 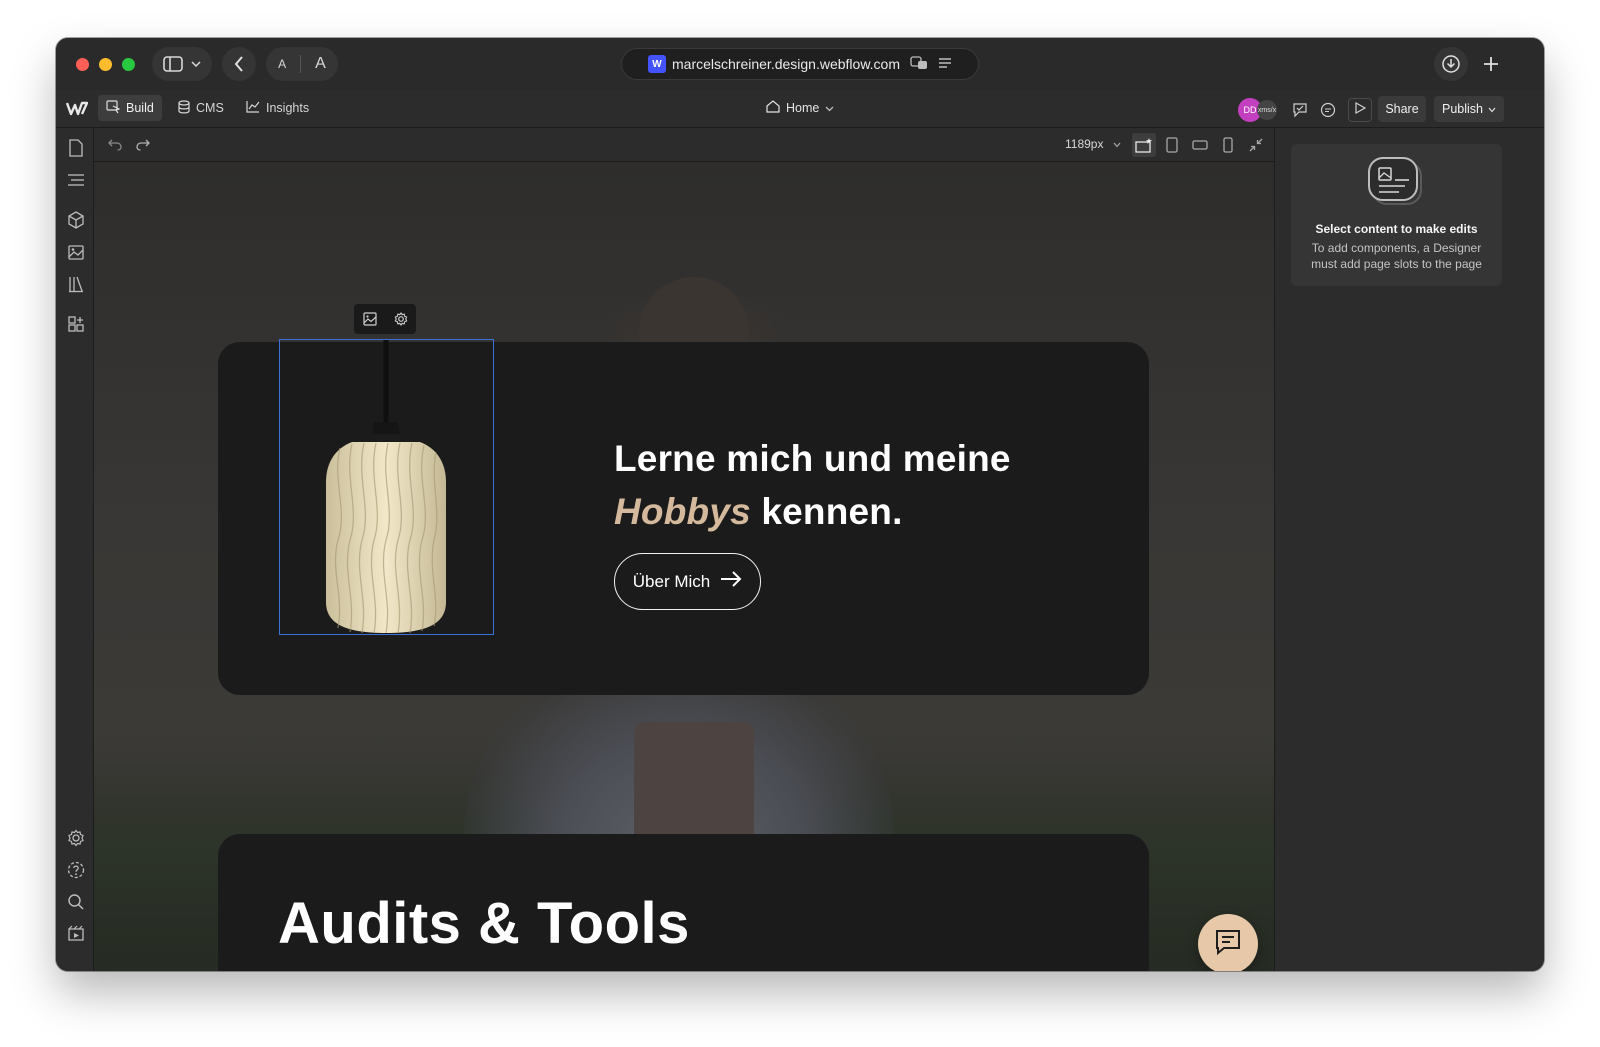 I want to click on gear-icon, so click(x=401, y=319).